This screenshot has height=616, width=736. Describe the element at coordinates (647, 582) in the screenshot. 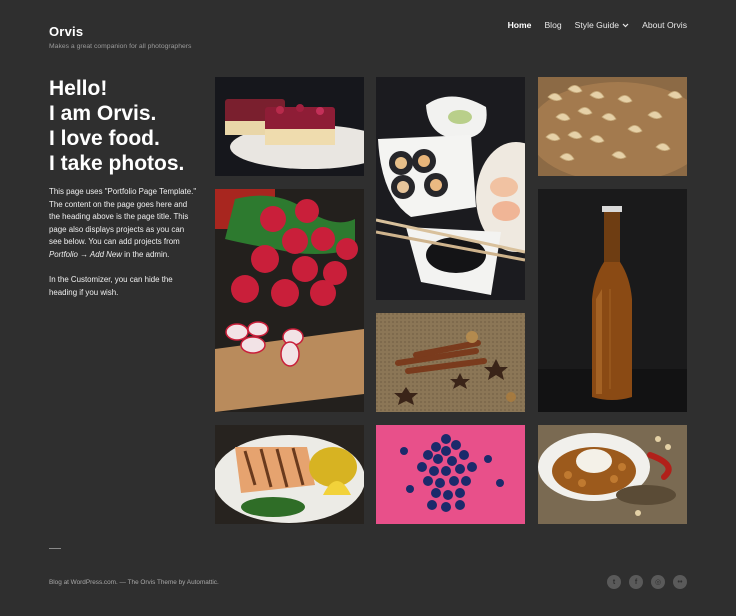

I see `social-links: t f ◎ ••` at that location.